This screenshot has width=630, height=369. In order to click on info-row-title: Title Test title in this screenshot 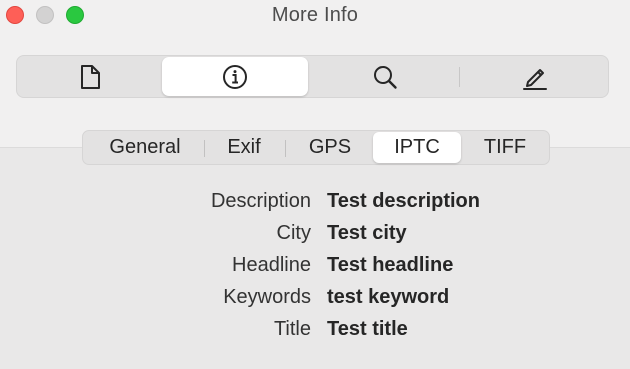, I will do `click(315, 331)`.